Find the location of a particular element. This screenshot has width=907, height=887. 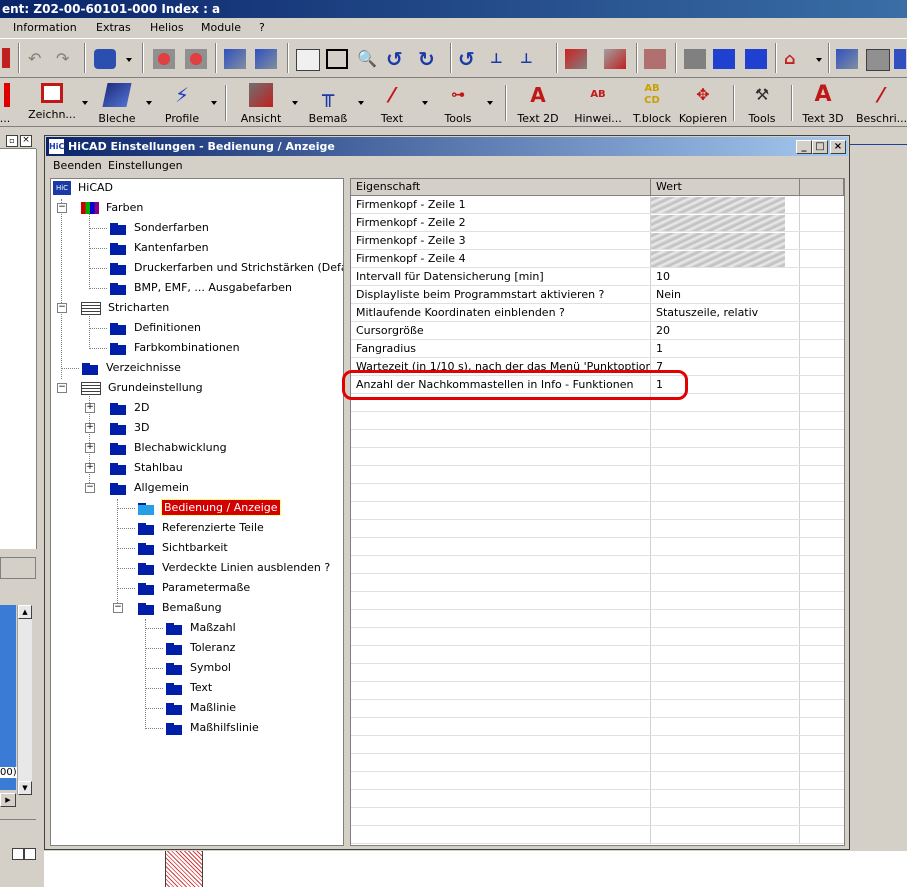

tree-node-stahlbau: Stahlbau is located at coordinates (146, 468).